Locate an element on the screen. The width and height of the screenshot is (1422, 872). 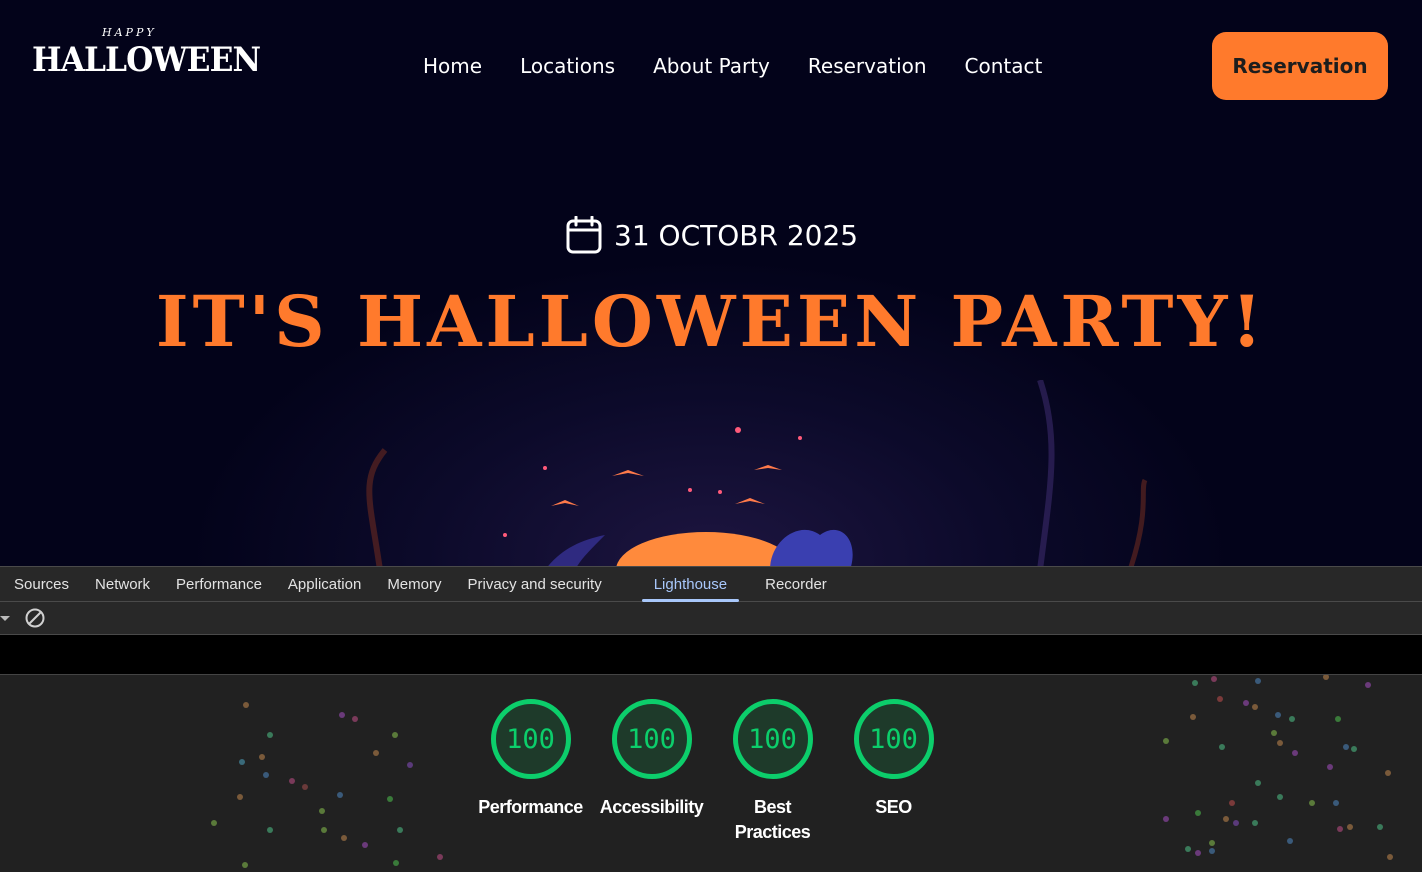
calendar-icon is located at coordinates (584, 235).